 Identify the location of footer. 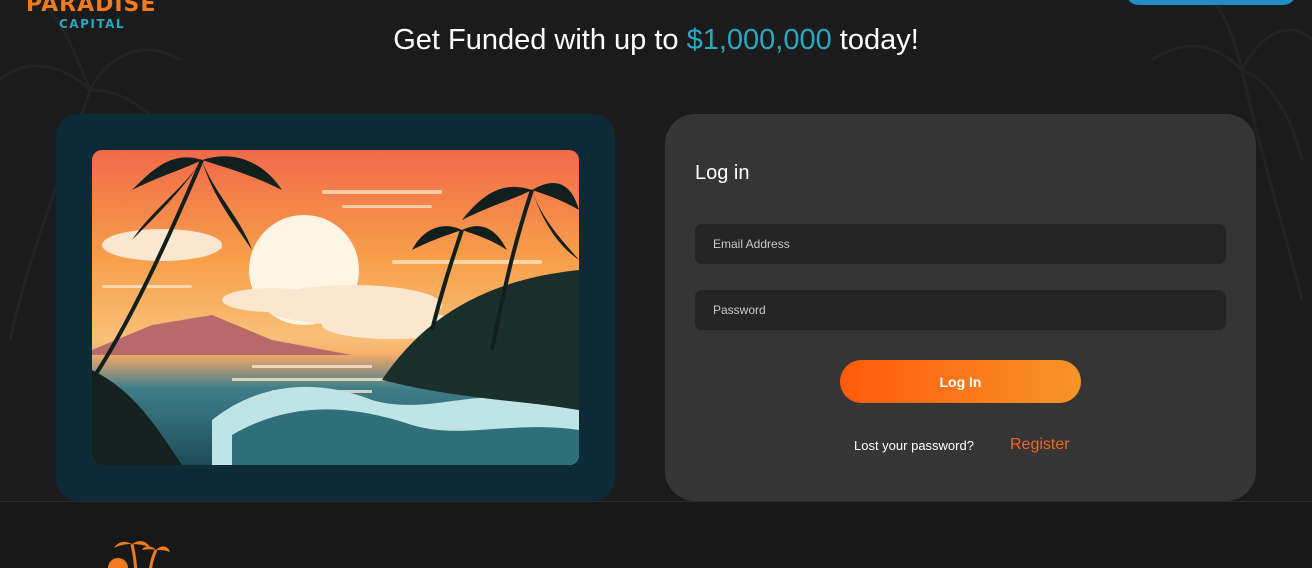
(656, 534).